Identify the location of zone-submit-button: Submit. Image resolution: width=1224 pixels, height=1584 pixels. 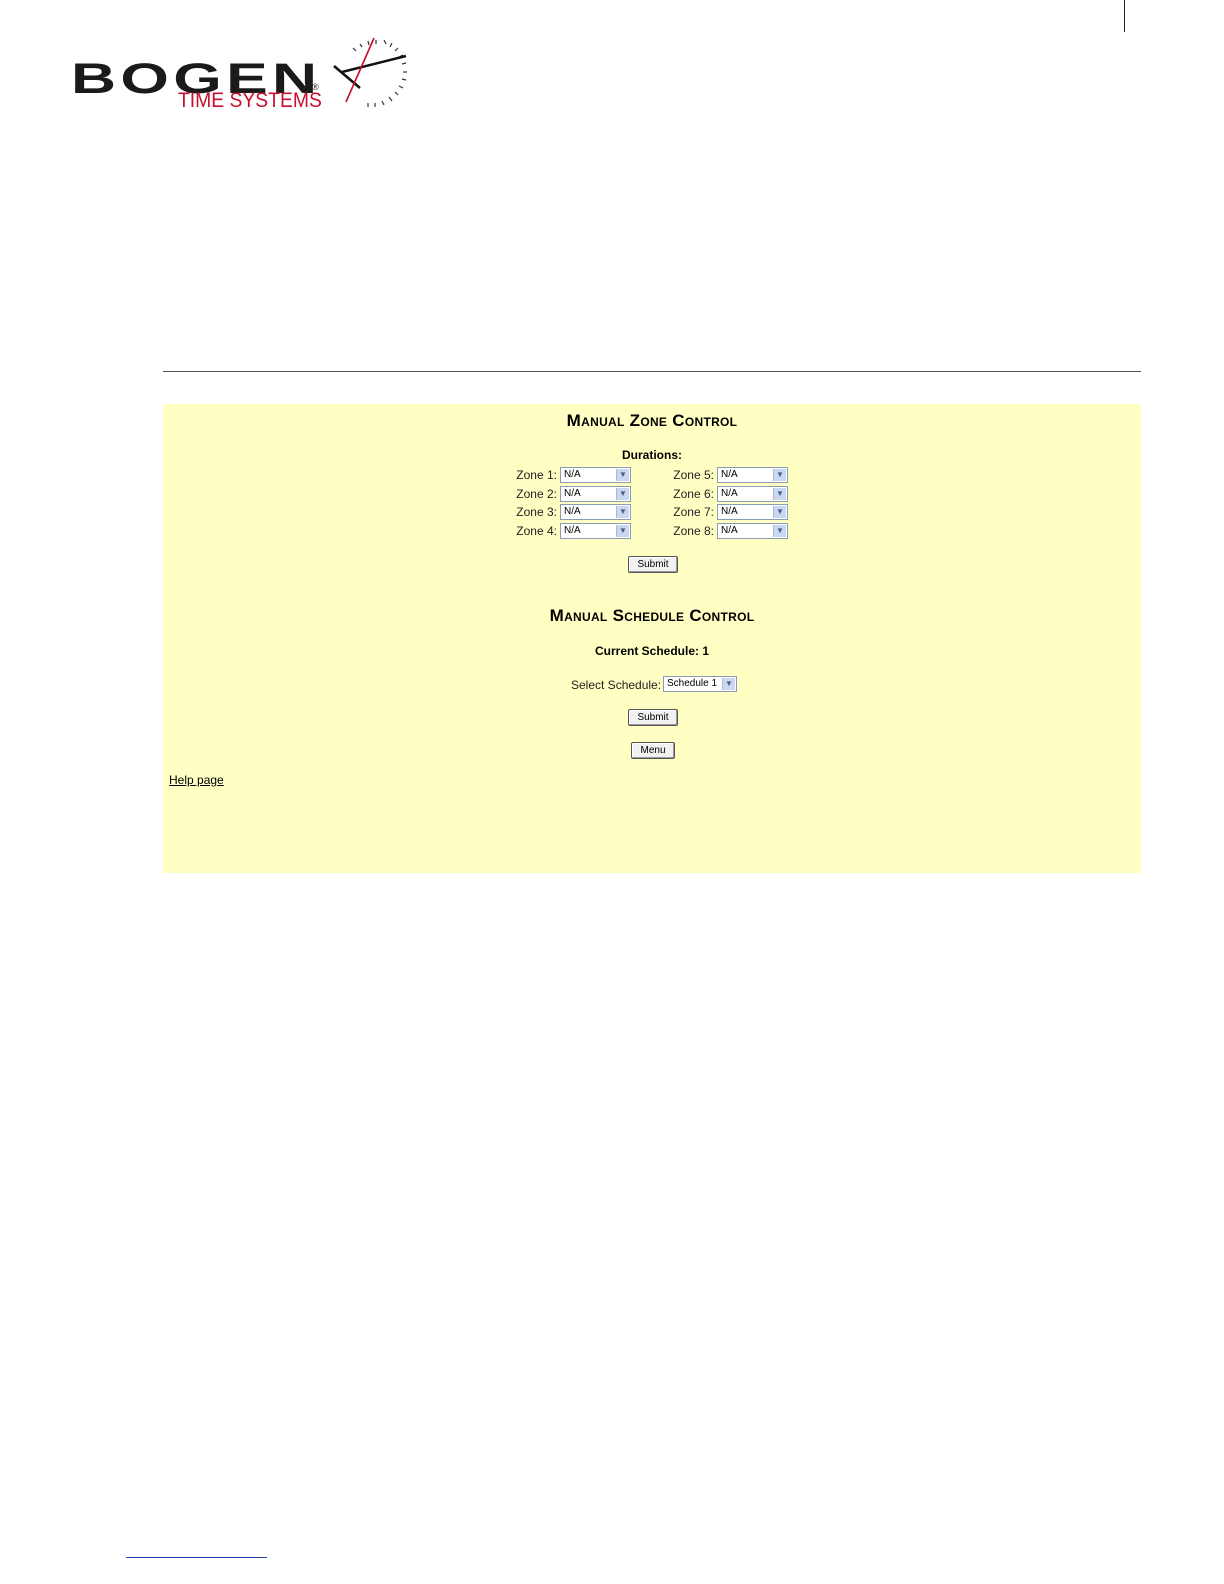
(653, 564).